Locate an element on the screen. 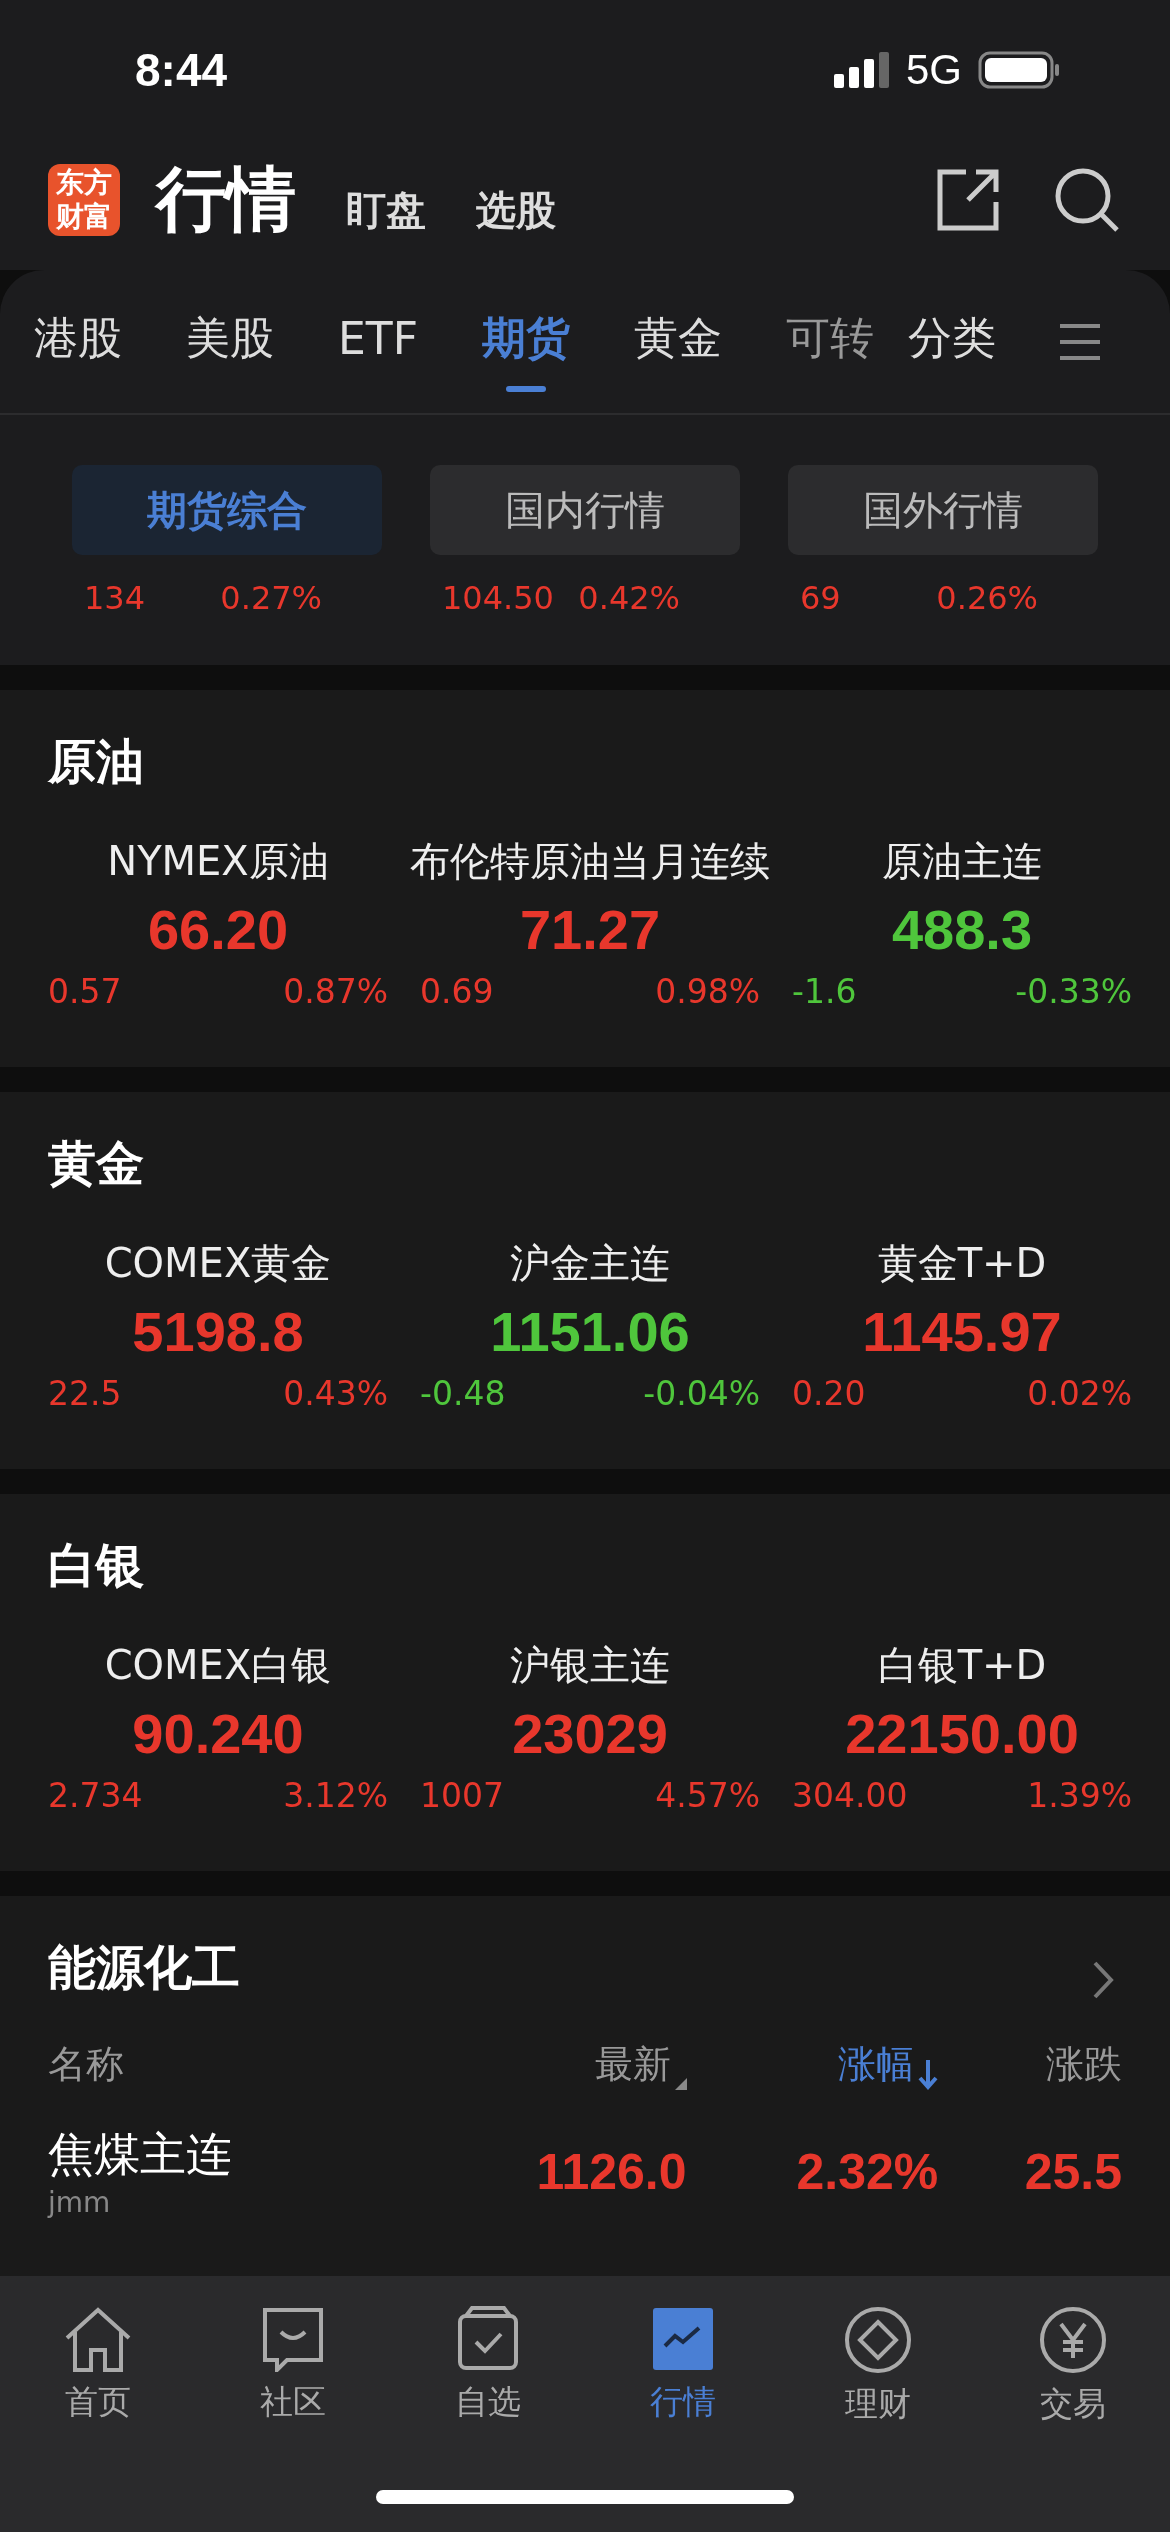 Image resolution: width=1170 pixels, height=2532 pixels. nav-tab: 行情 is located at coordinates (682, 2371).